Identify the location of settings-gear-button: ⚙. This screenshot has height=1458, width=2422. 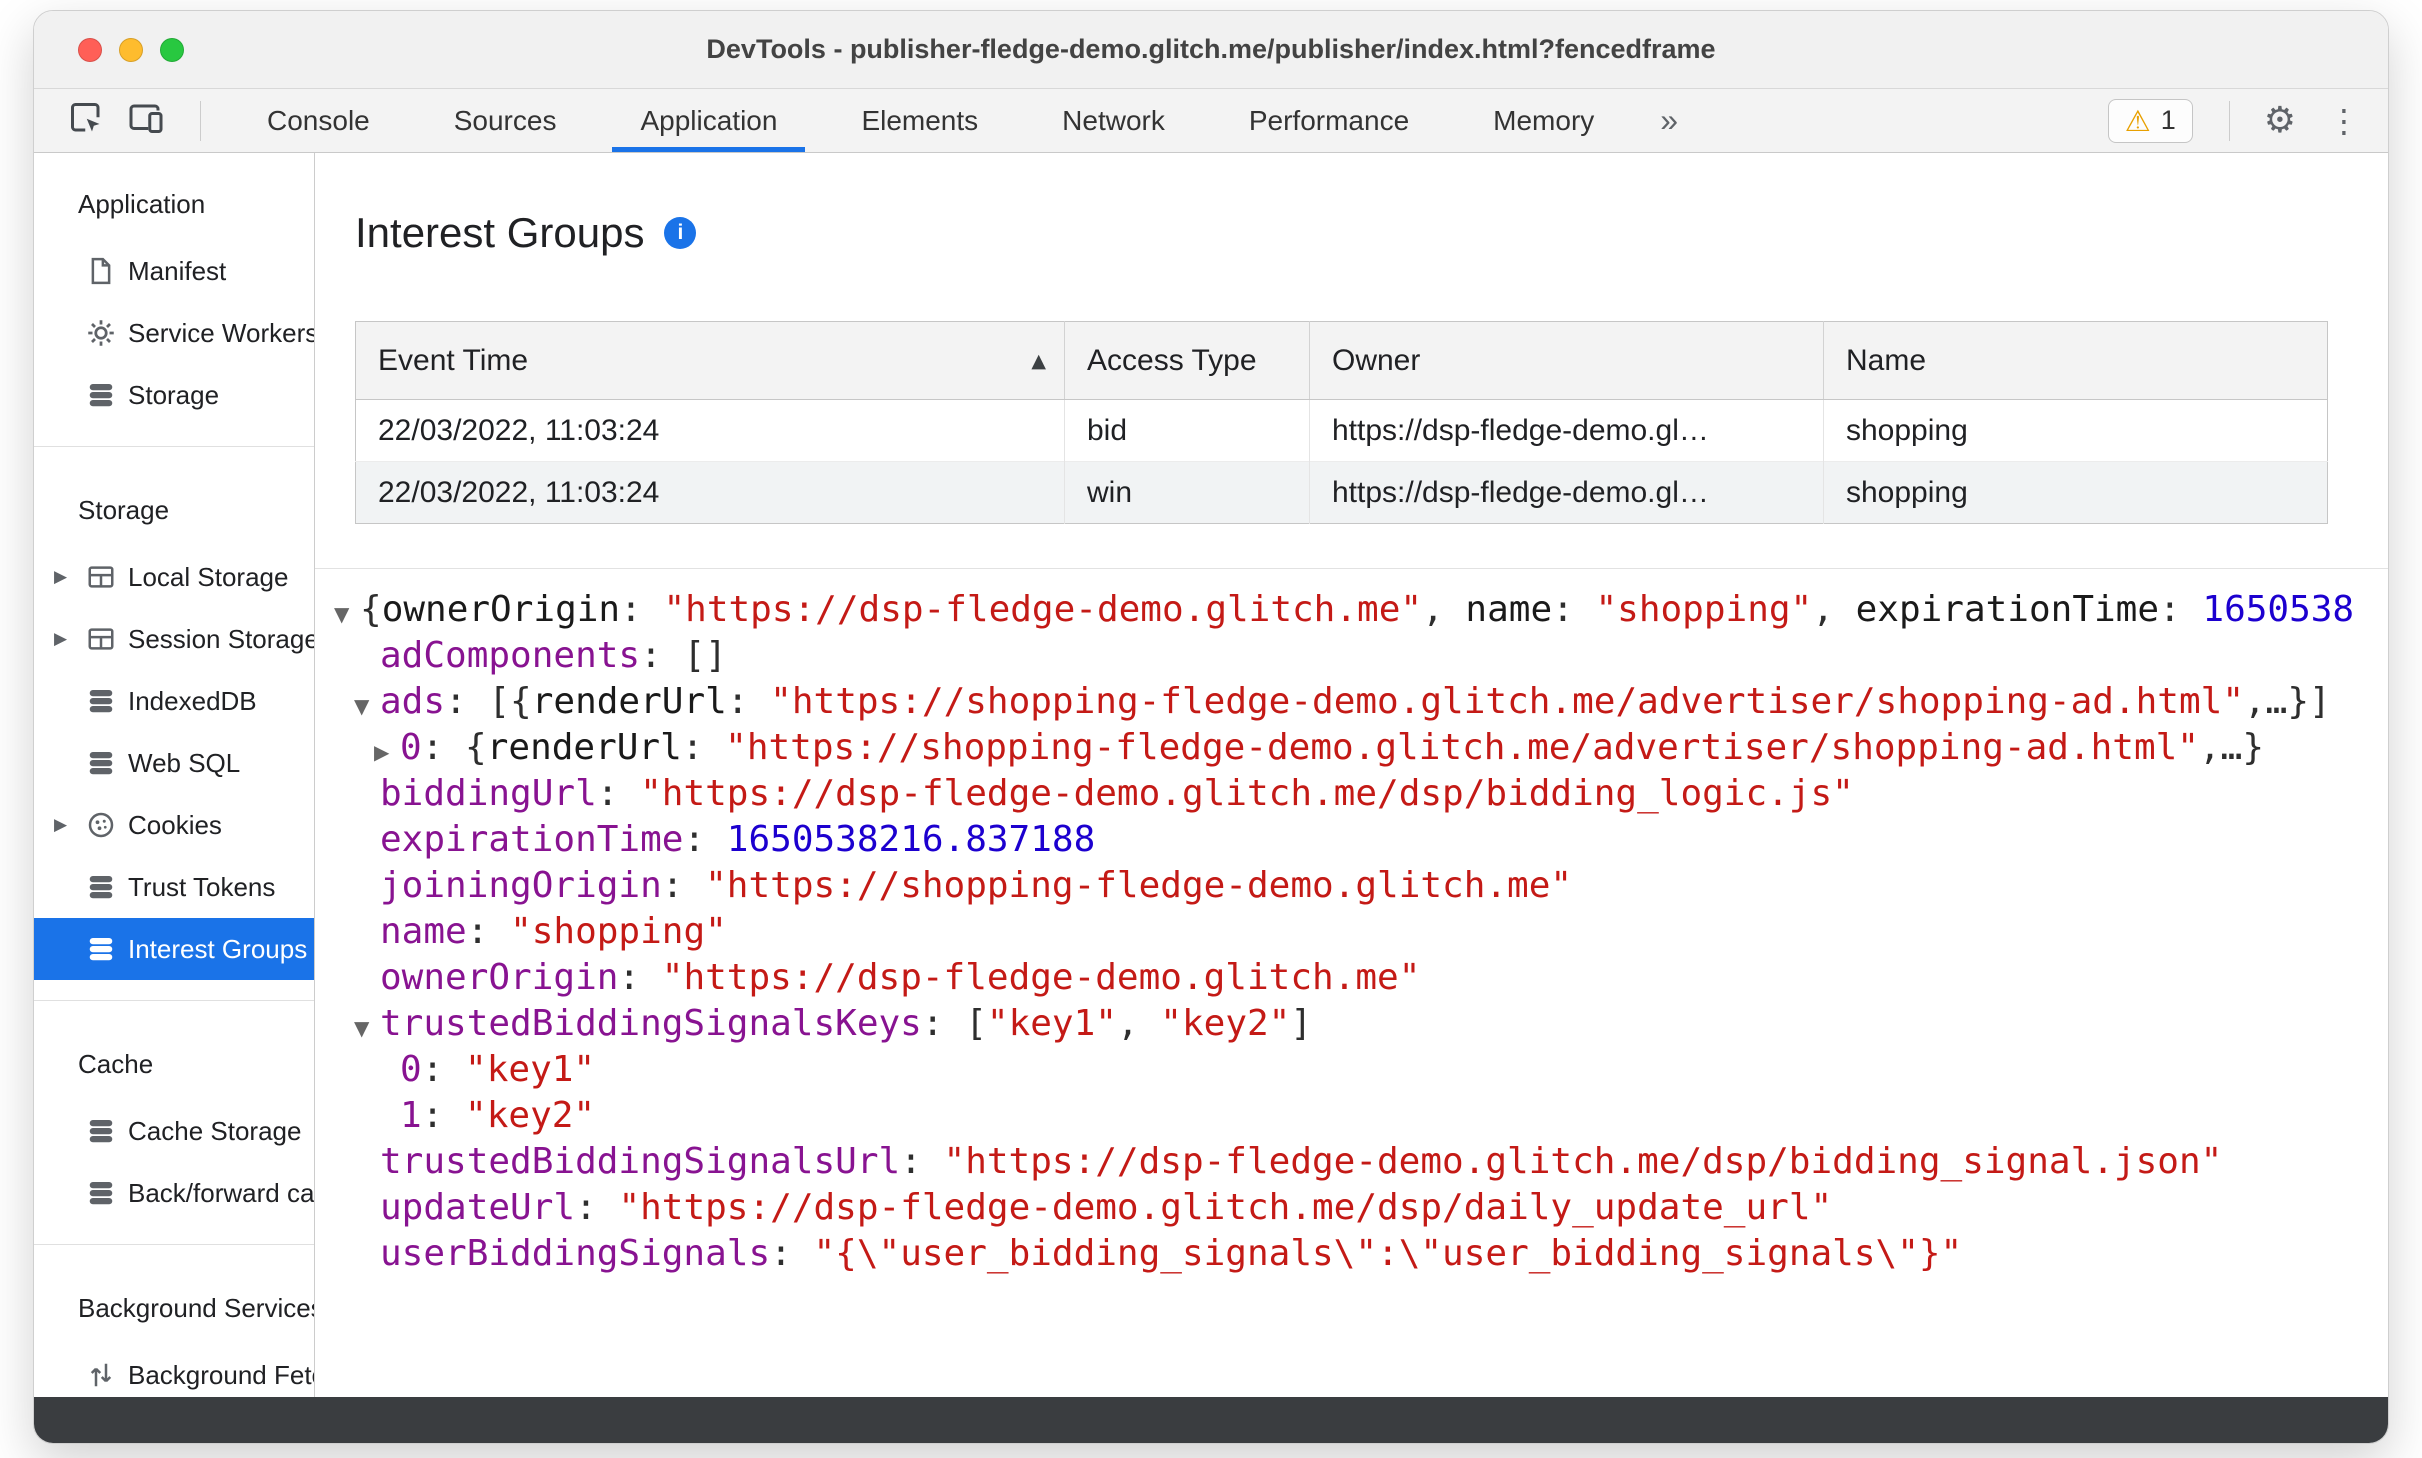
(2280, 120).